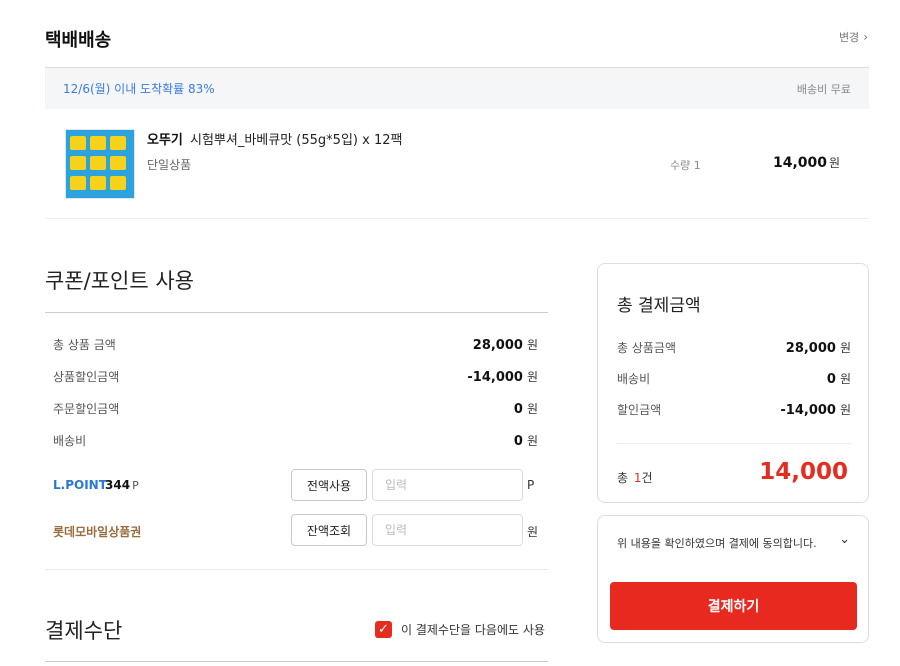 The height and width of the screenshot is (666, 900). What do you see at coordinates (329, 485) in the screenshot?
I see `use-all-points-button: 전액사용` at bounding box center [329, 485].